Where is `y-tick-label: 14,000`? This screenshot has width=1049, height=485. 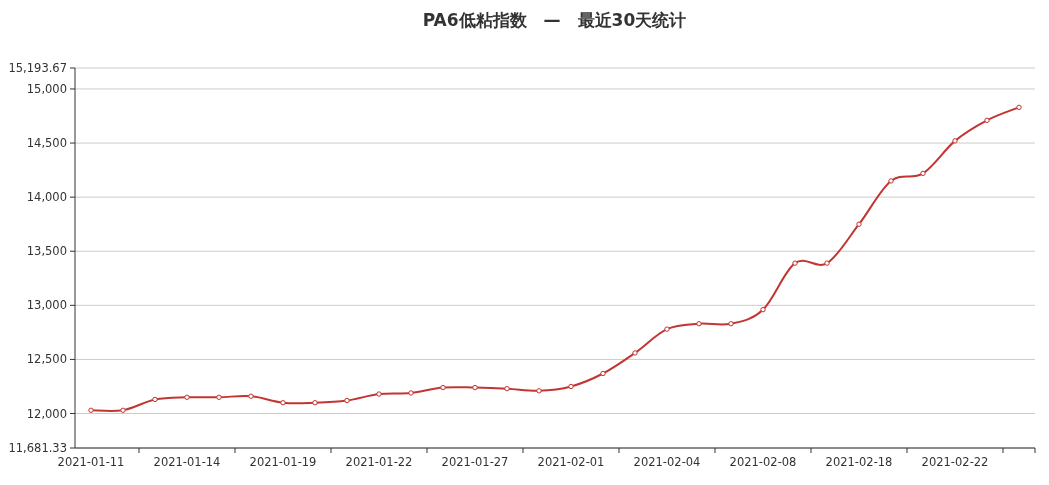
y-tick-label: 14,000 is located at coordinates (46, 197).